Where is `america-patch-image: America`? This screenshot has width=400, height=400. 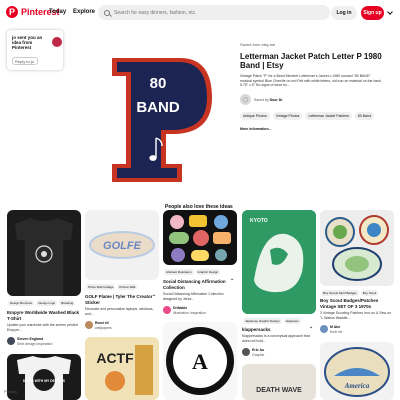 america-patch-image: America is located at coordinates (357, 372).